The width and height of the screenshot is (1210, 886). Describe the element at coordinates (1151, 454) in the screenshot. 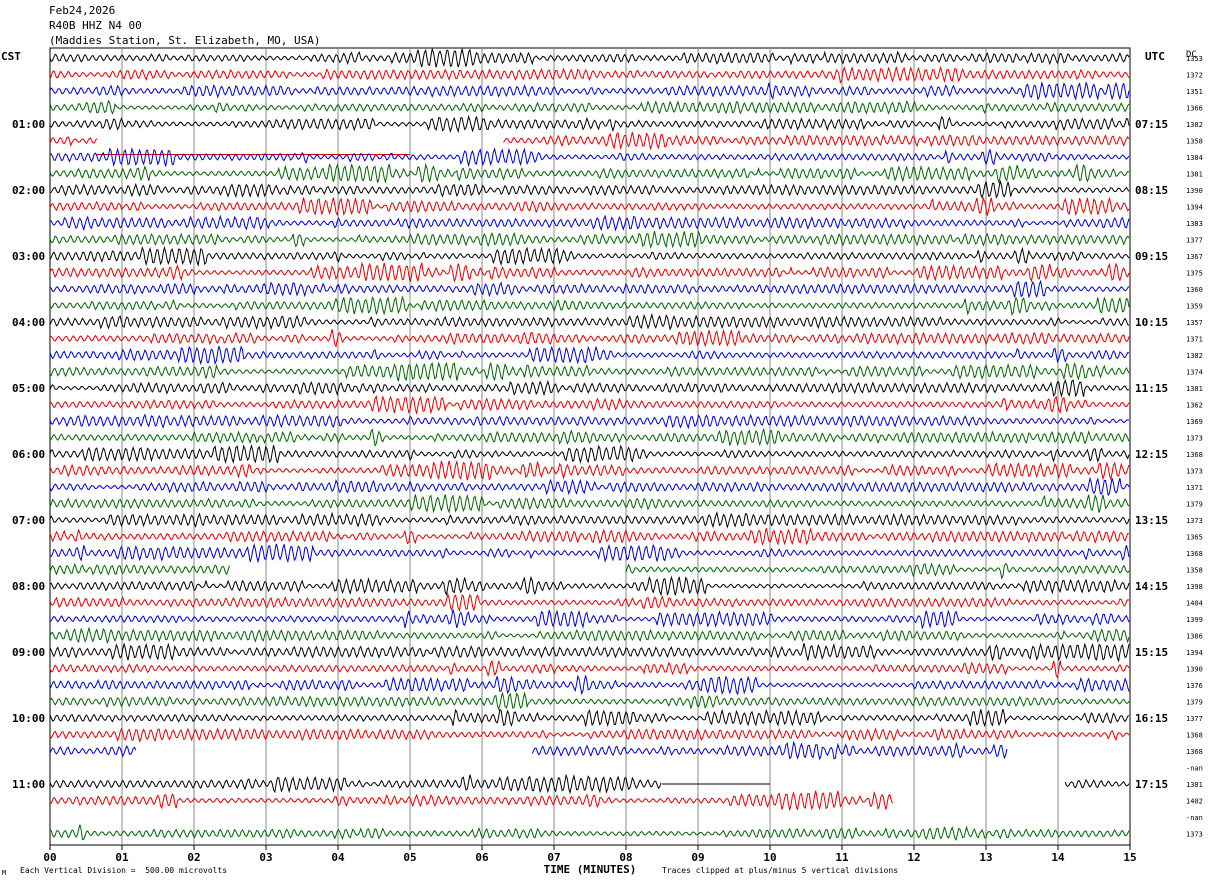

I see `utc-hour-label: 12:15` at that location.